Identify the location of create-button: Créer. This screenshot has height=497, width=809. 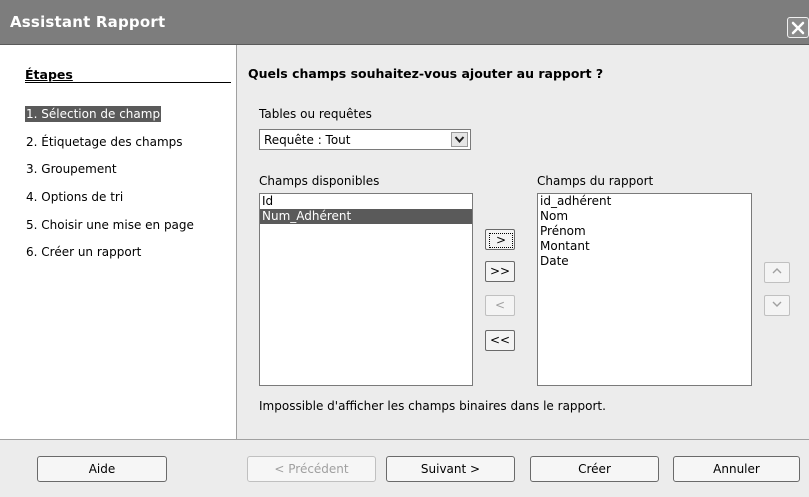
(594, 469).